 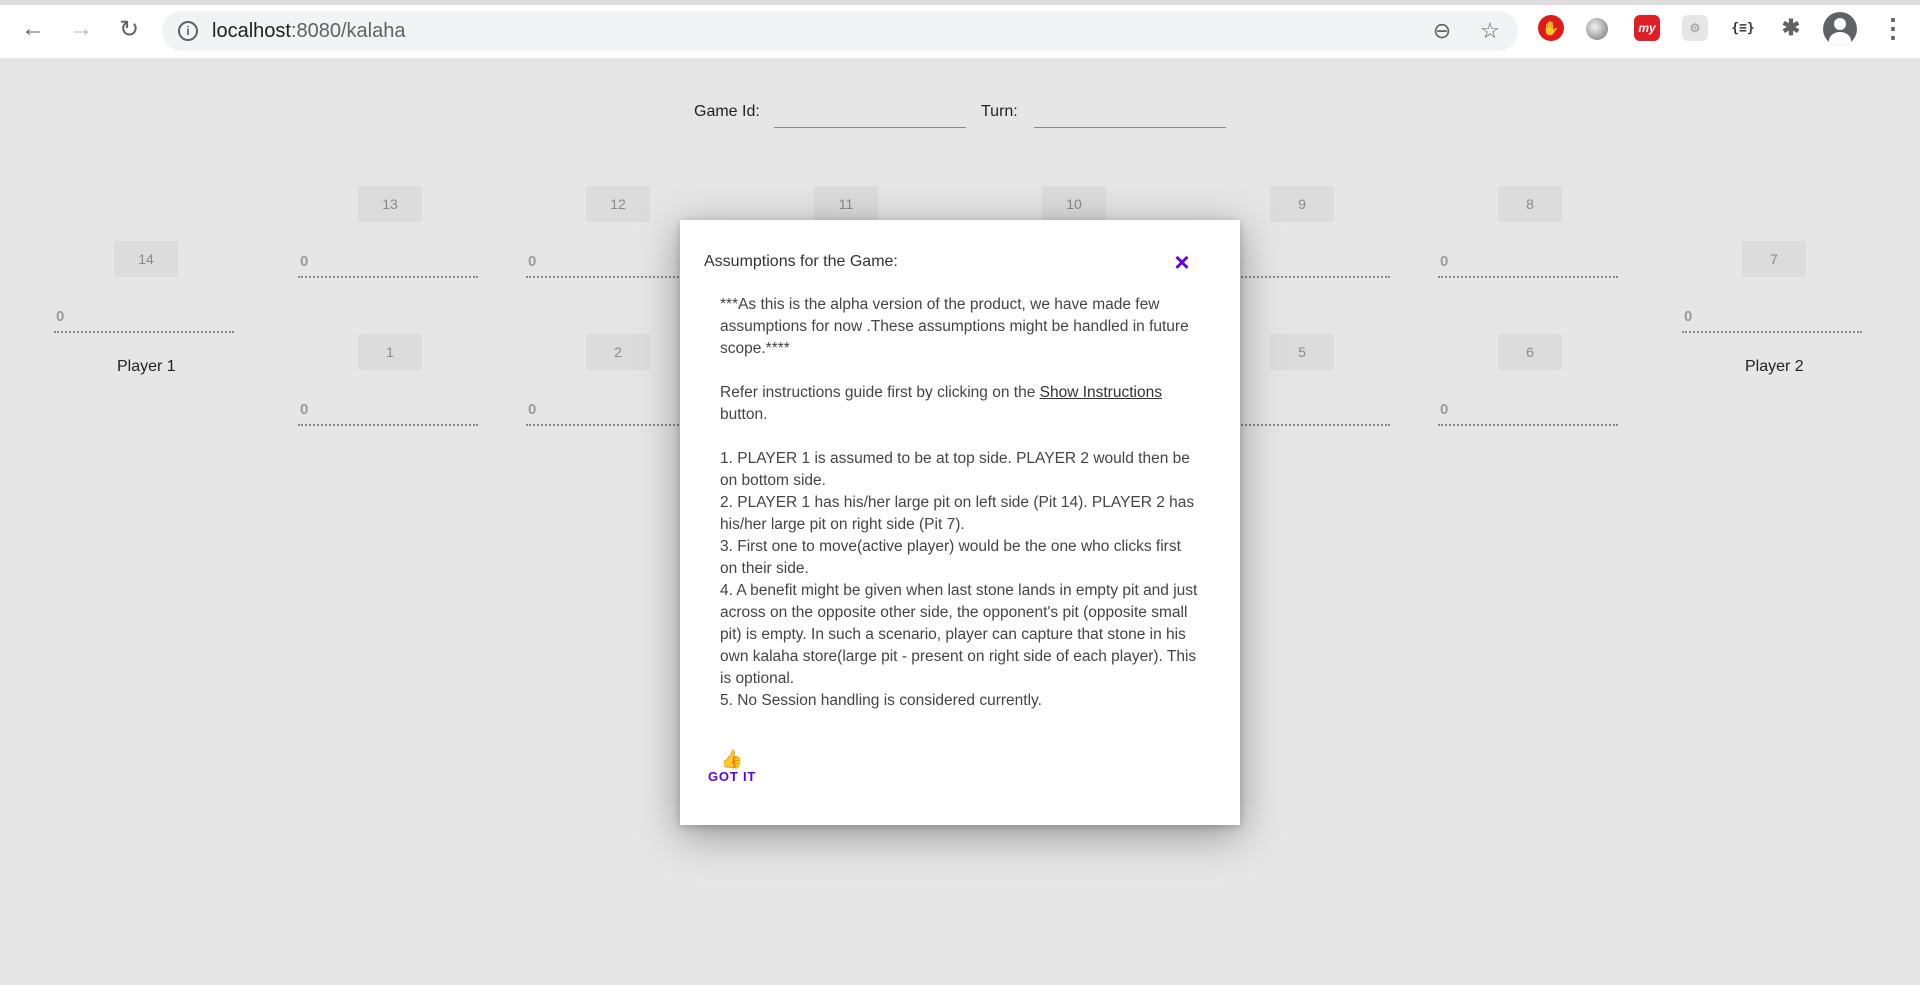 What do you see at coordinates (1840, 29) in the screenshot?
I see `profile-avatar-icon` at bounding box center [1840, 29].